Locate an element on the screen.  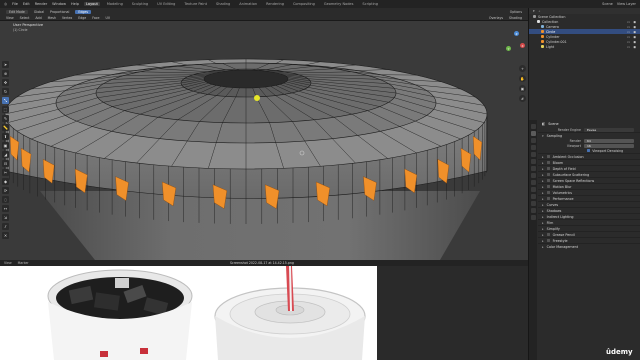
menu-window: Window is located at coordinates (59, 4).